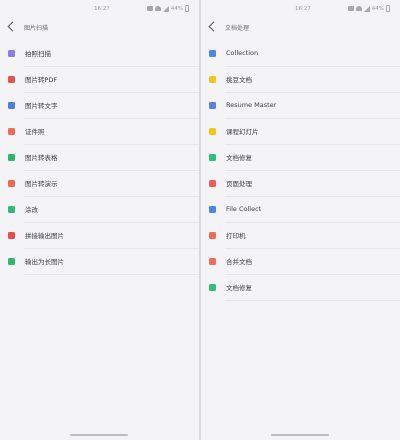 The width and height of the screenshot is (400, 440). What do you see at coordinates (300, 105) in the screenshot?
I see `list-item: Resume Master` at bounding box center [300, 105].